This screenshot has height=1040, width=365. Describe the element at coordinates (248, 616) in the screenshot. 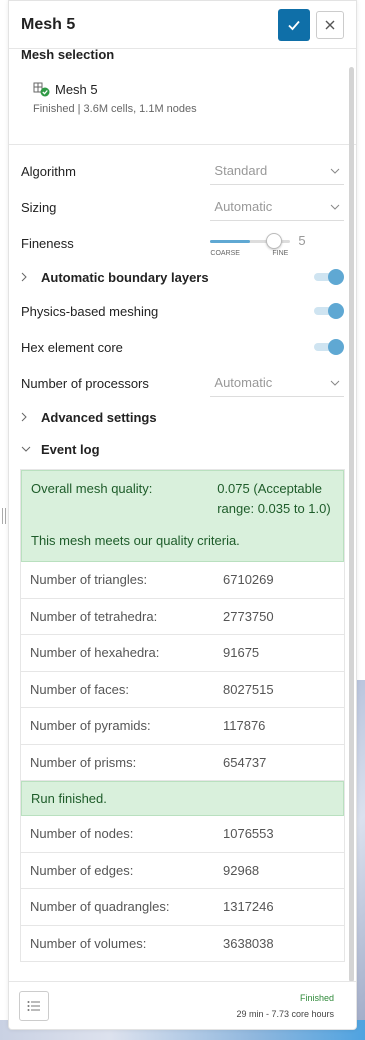

I see `log-row-value: 2773750` at that location.